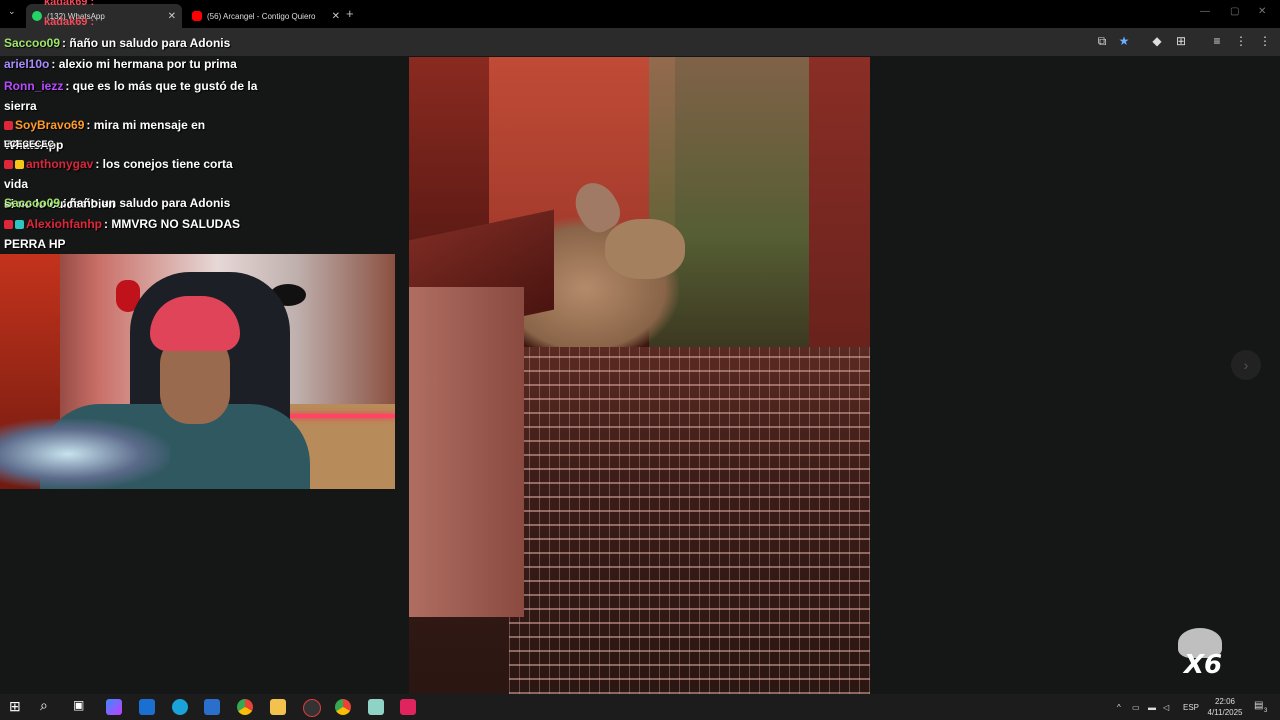 The width and height of the screenshot is (1280, 720). I want to click on tab-title: (56) Arcangel - Contigo Quiero, so click(261, 16).